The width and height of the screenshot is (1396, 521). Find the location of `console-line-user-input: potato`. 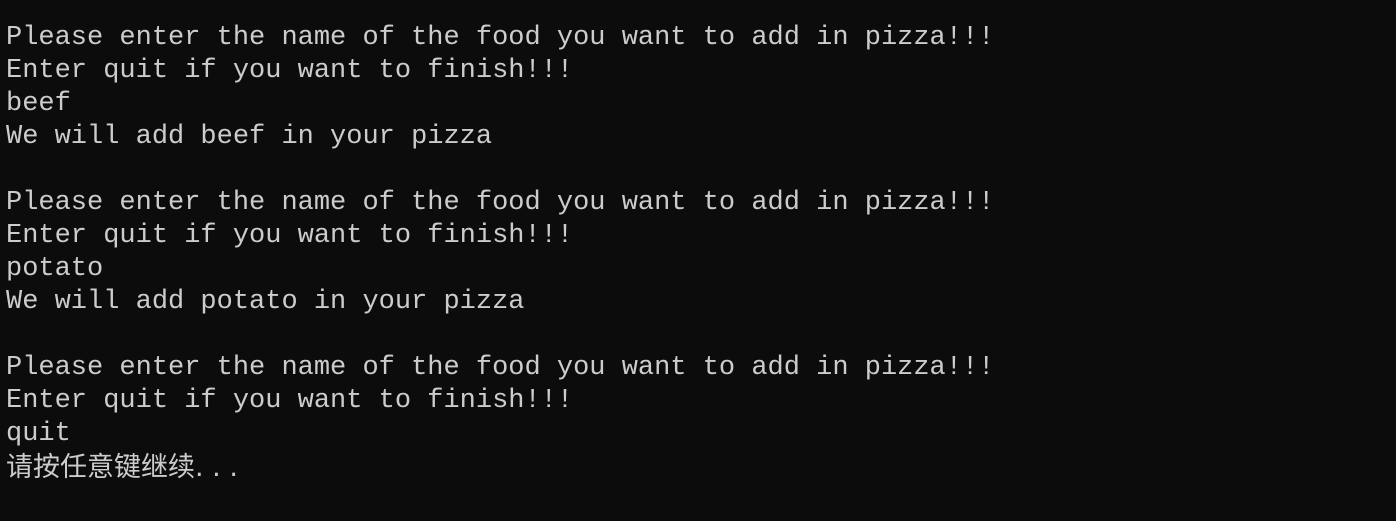

console-line-user-input: potato is located at coordinates (55, 269).